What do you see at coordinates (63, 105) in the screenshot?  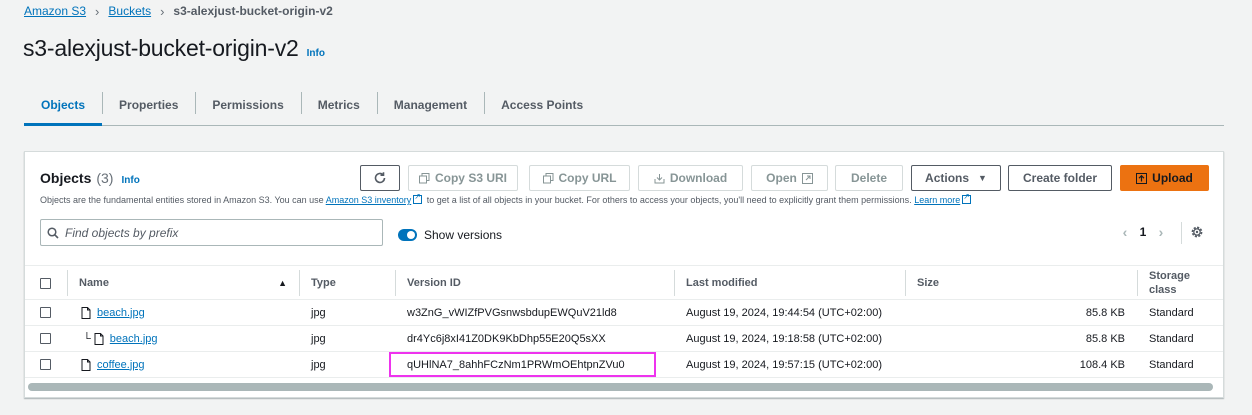 I see `tab-objects: Objects` at bounding box center [63, 105].